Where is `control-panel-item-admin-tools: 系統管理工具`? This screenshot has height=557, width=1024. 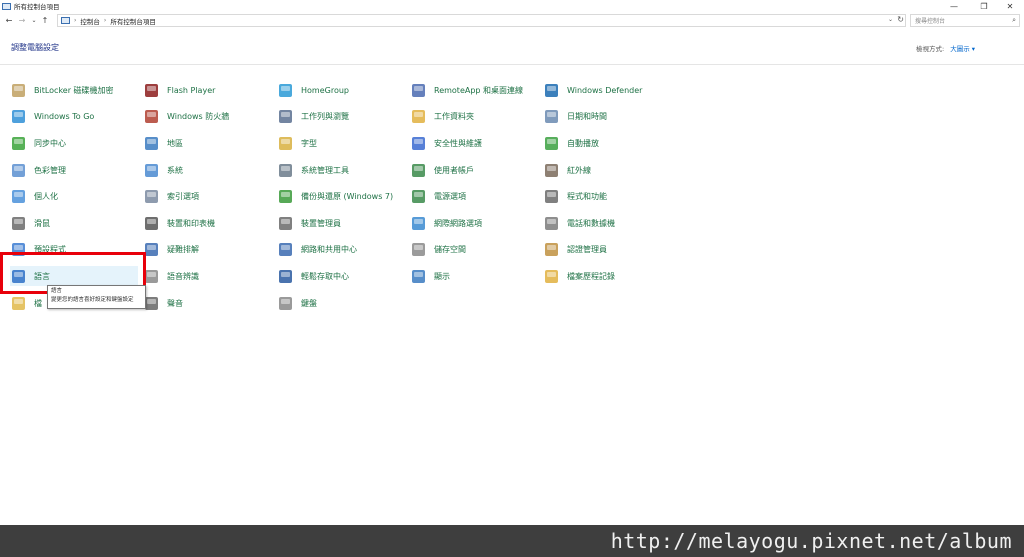 control-panel-item-admin-tools: 系統管理工具 is located at coordinates (313, 170).